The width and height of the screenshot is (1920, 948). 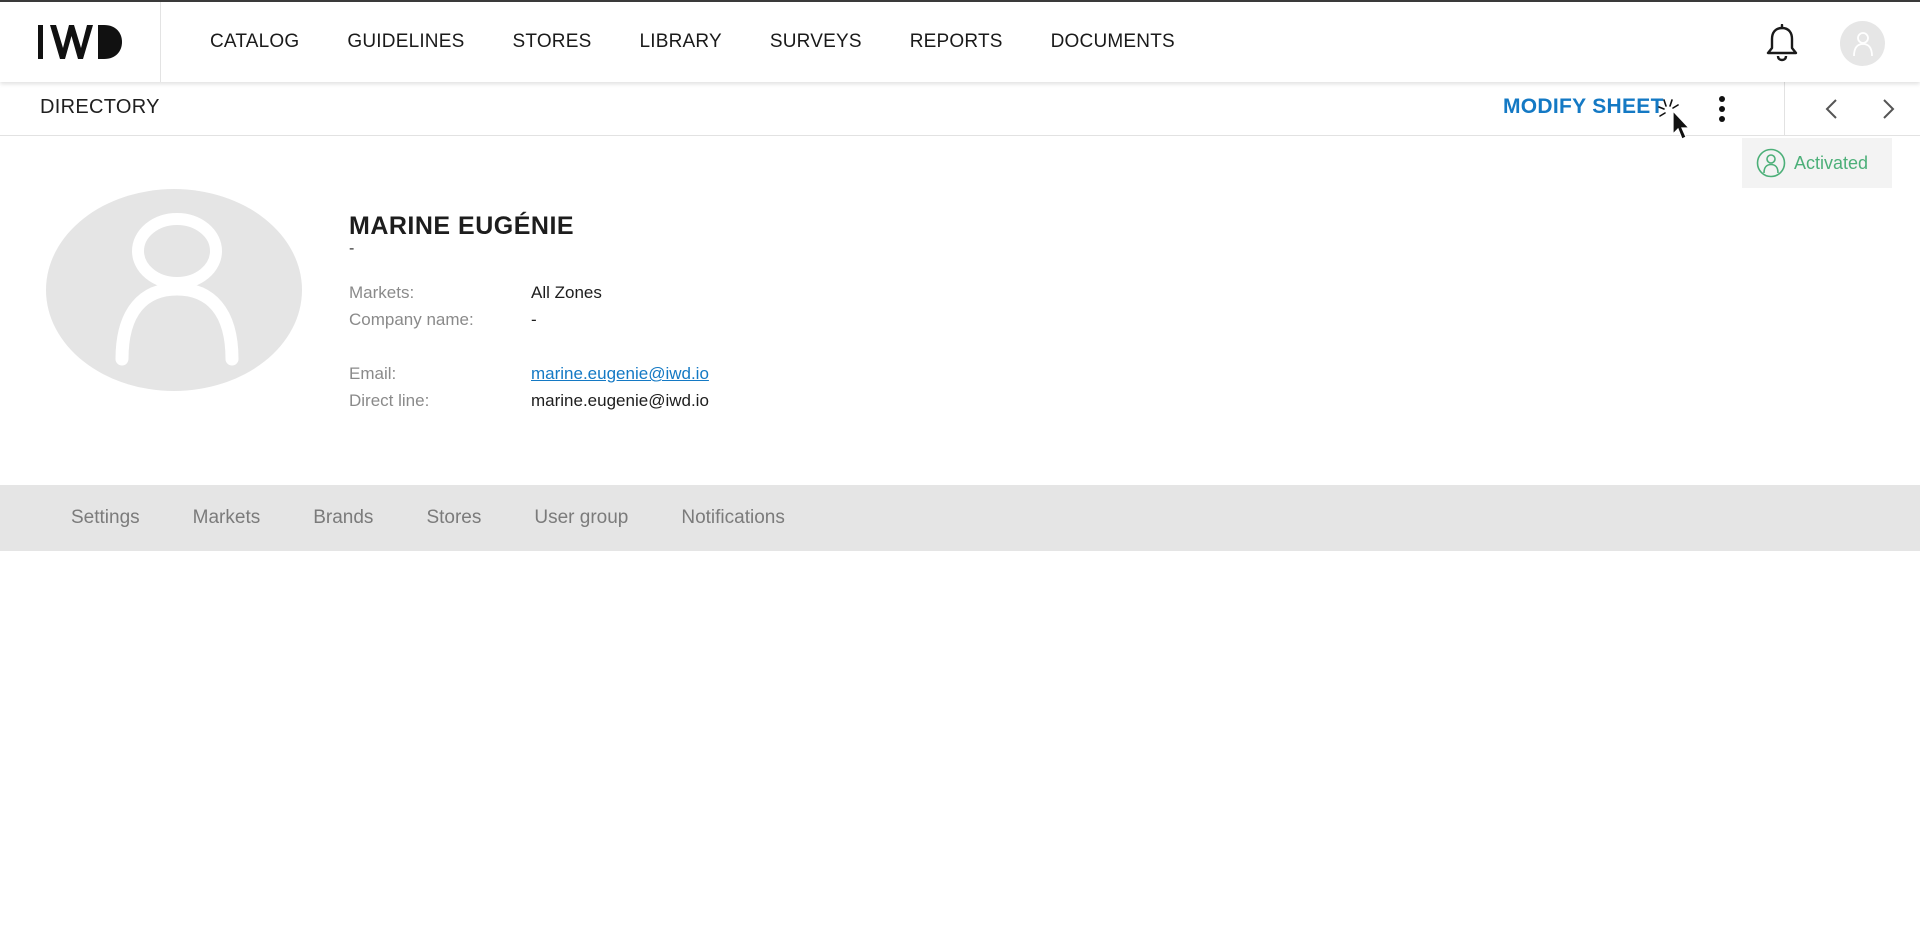 I want to click on user-subtitle: -, so click(x=352, y=248).